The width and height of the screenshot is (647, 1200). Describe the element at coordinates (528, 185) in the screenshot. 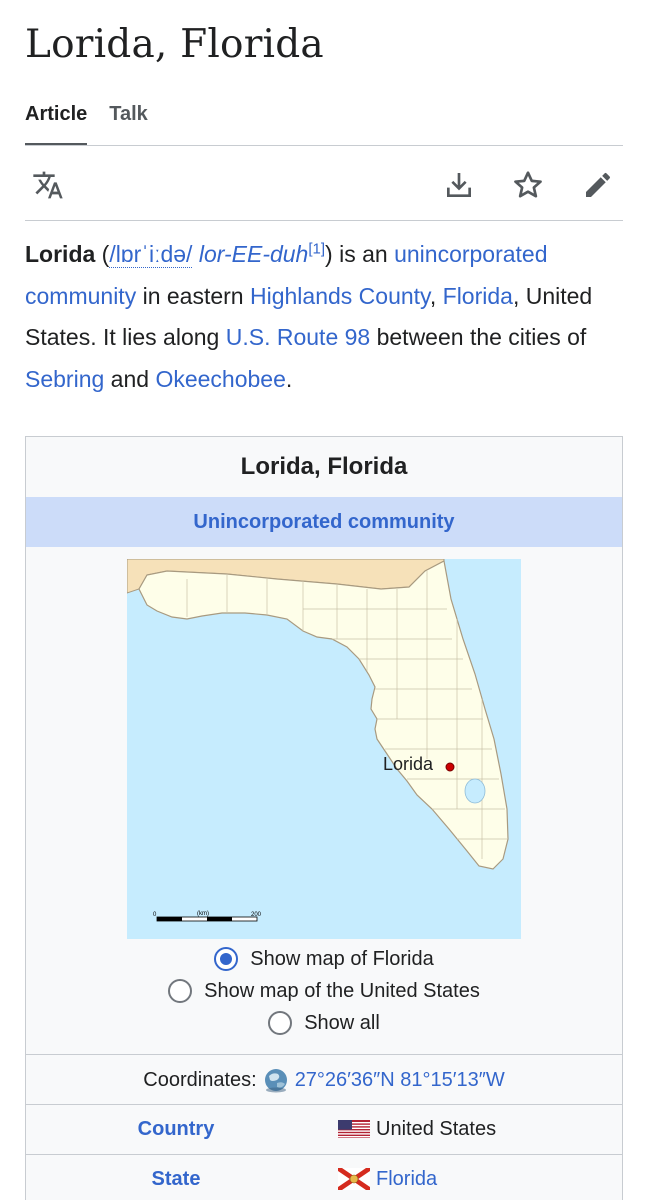

I see `star-icon` at that location.